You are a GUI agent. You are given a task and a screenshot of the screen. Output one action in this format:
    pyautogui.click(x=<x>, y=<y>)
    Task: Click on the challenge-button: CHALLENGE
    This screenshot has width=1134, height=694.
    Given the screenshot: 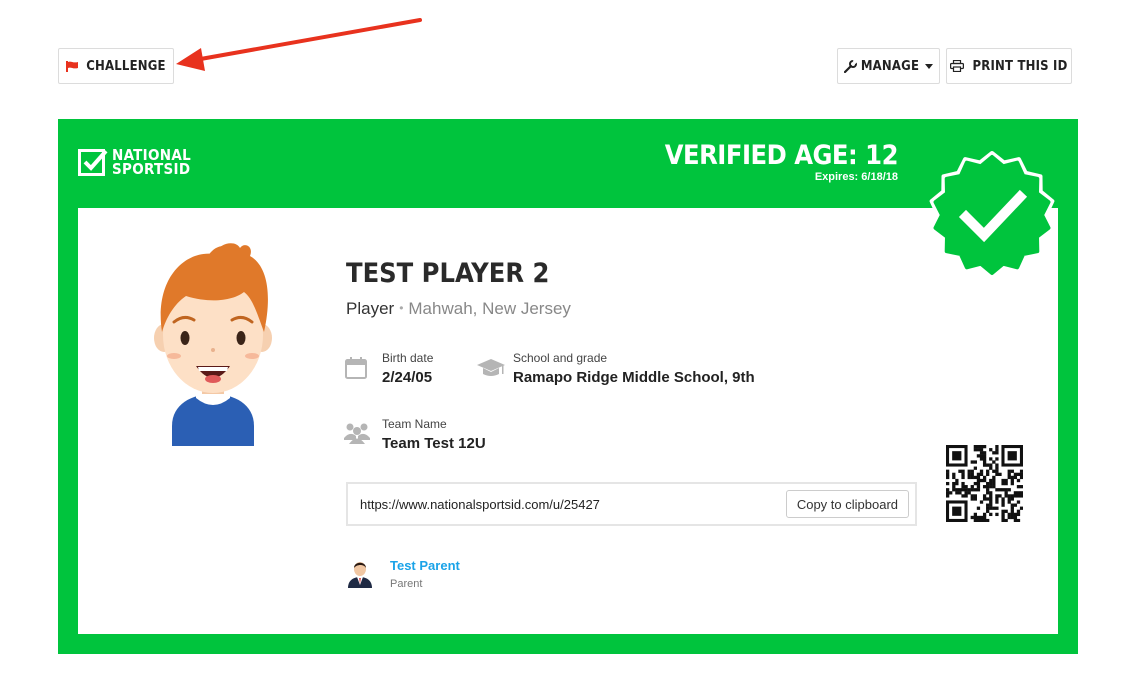 What is the action you would take?
    pyautogui.click(x=116, y=66)
    